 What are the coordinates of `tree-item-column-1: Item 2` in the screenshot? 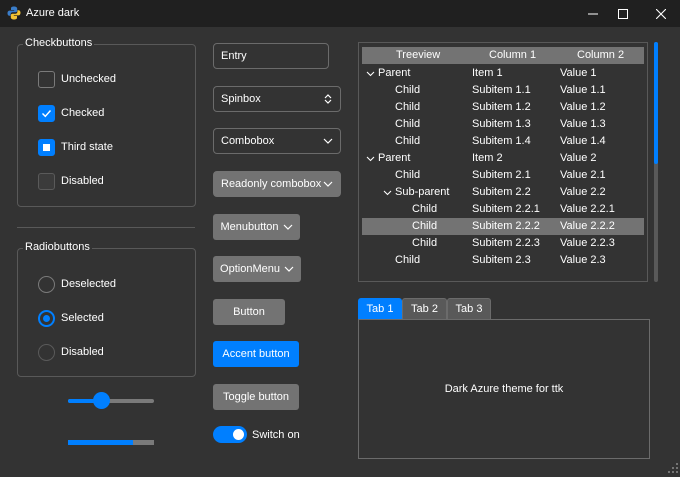 It's located at (487, 158).